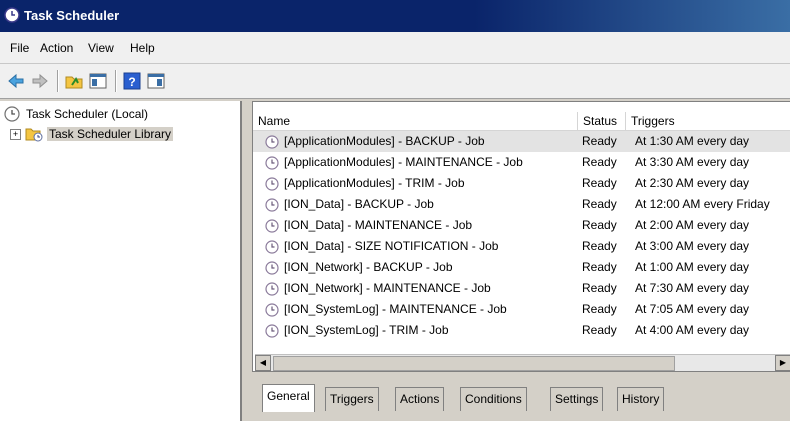  What do you see at coordinates (366, 330) in the screenshot?
I see `task-name: [ION_SystemLog] - TRIM - Job` at bounding box center [366, 330].